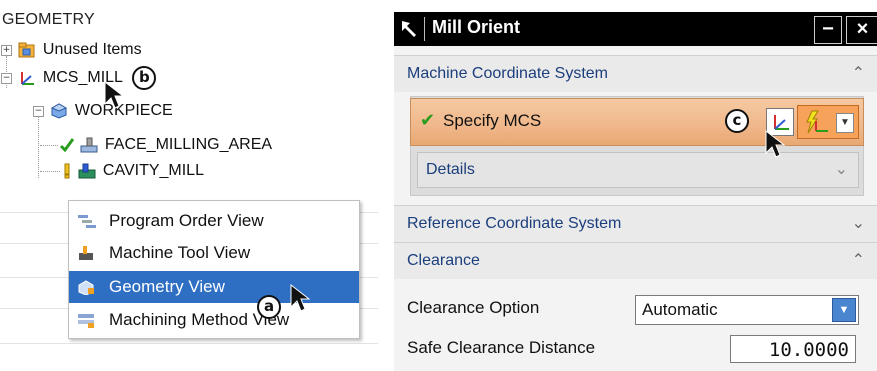 The image size is (877, 371). I want to click on details-subsection: Details ⌄, so click(638, 170).